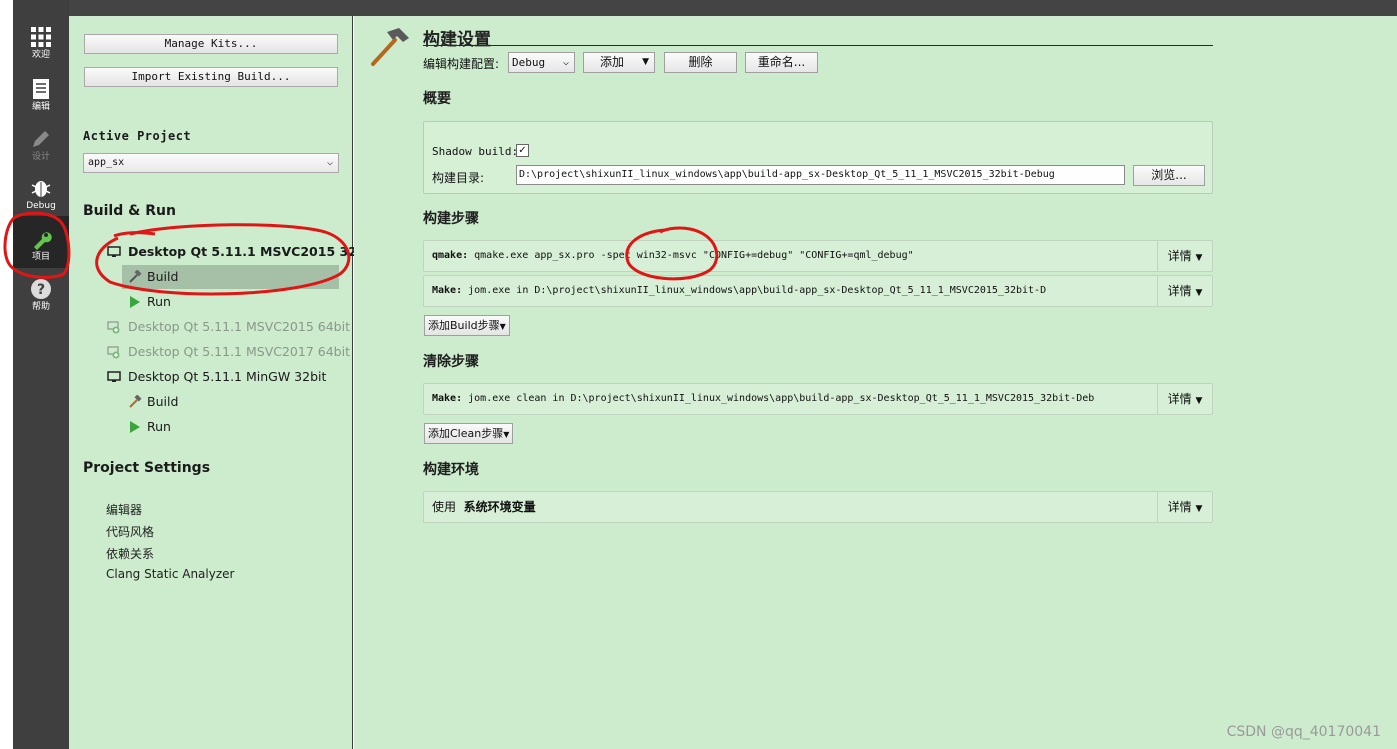 This screenshot has width=1397, height=749. I want to click on add-kit-icon, so click(113, 352).